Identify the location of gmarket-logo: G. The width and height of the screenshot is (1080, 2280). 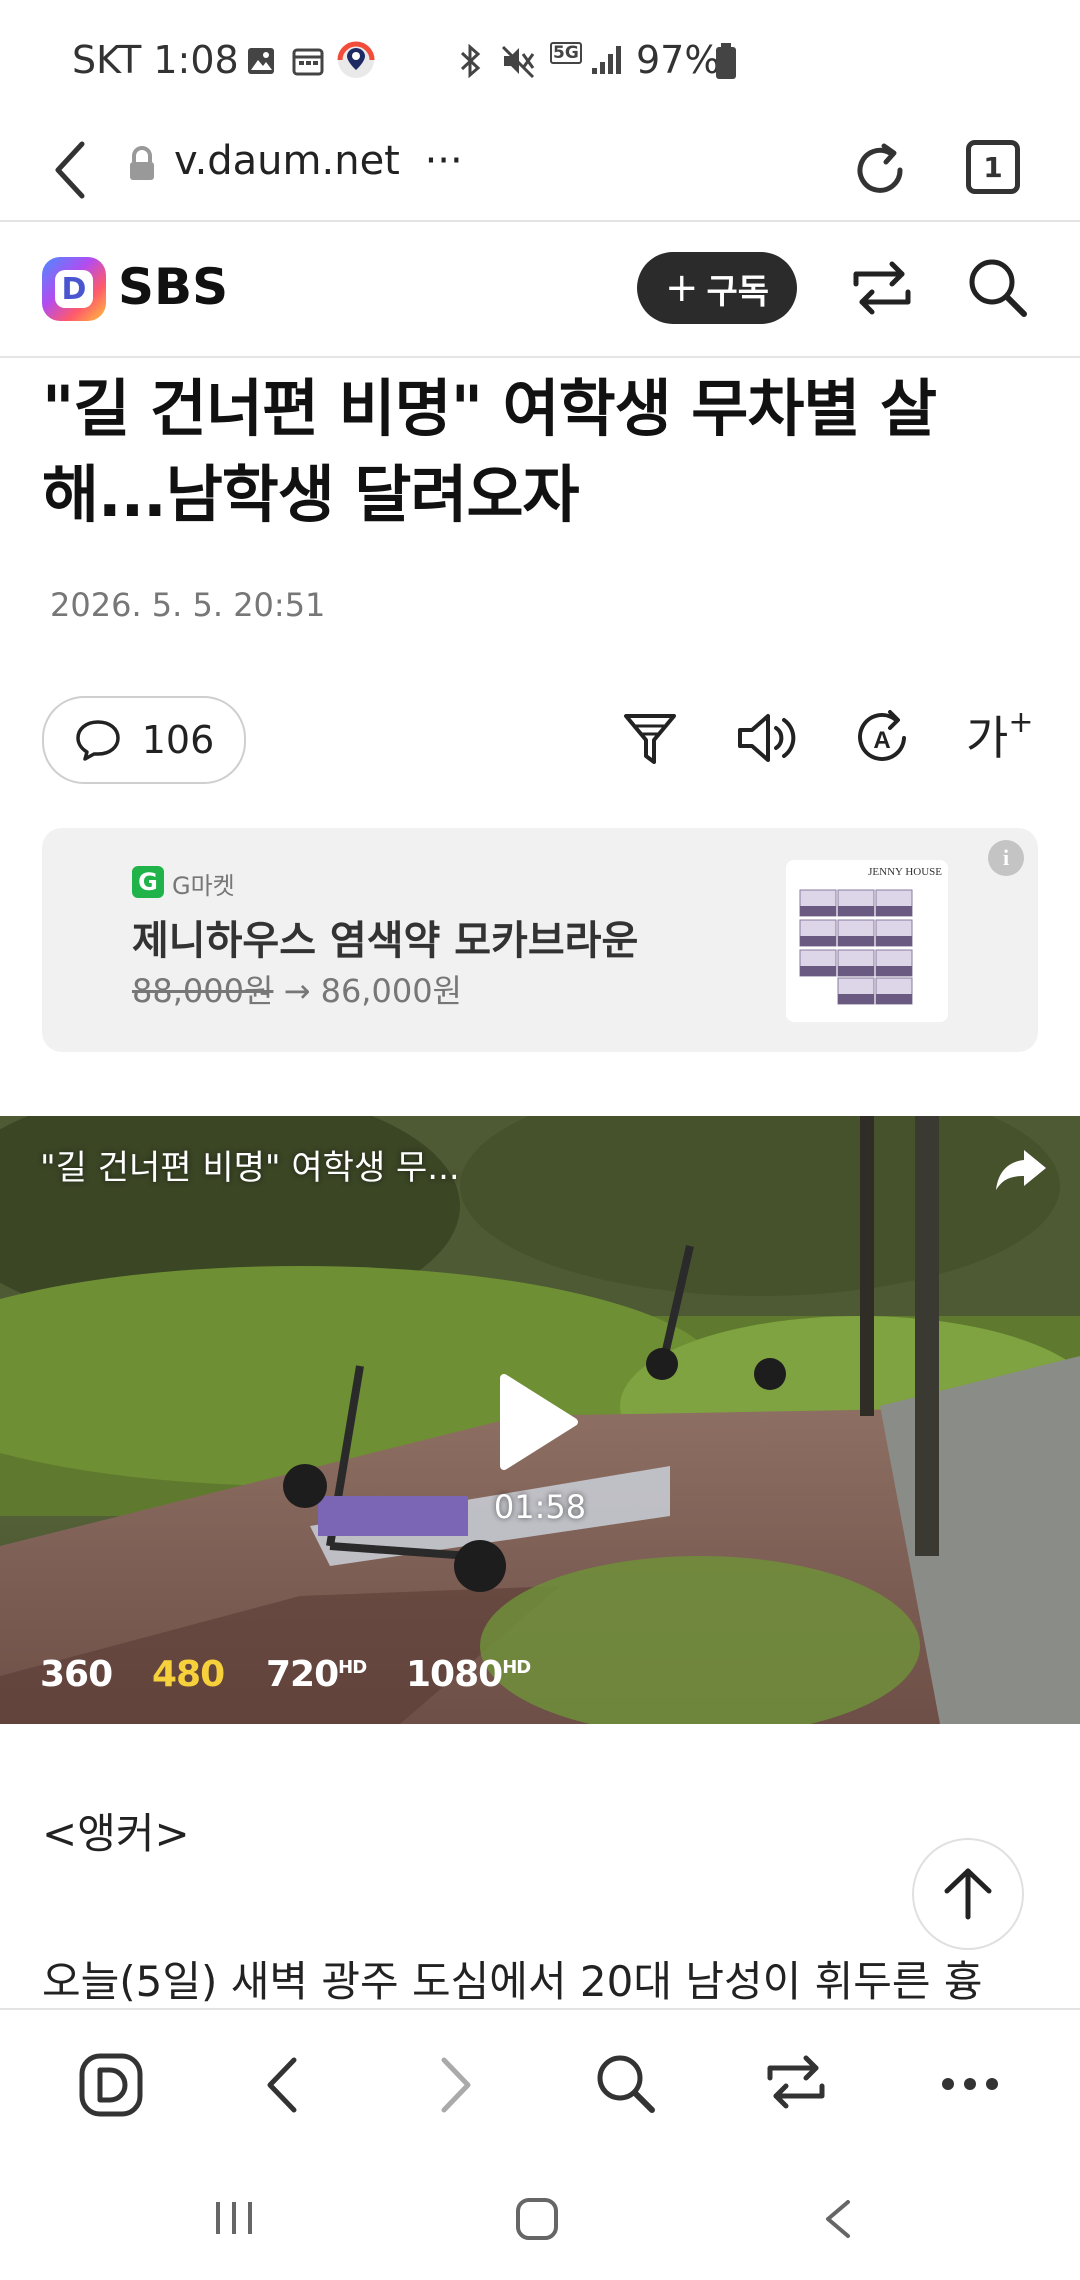
(148, 882).